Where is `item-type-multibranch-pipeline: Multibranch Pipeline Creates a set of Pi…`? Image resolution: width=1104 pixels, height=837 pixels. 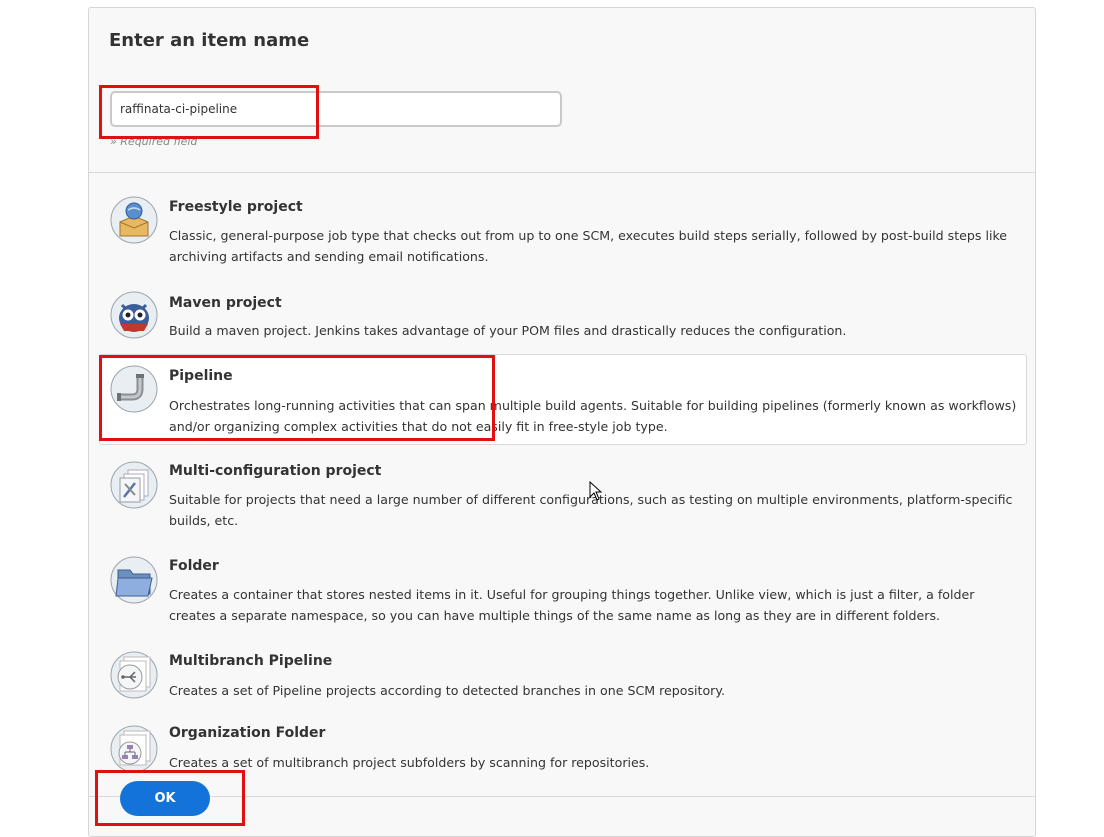 item-type-multibranch-pipeline: Multibranch Pipeline Creates a set of Pi… is located at coordinates (563, 676).